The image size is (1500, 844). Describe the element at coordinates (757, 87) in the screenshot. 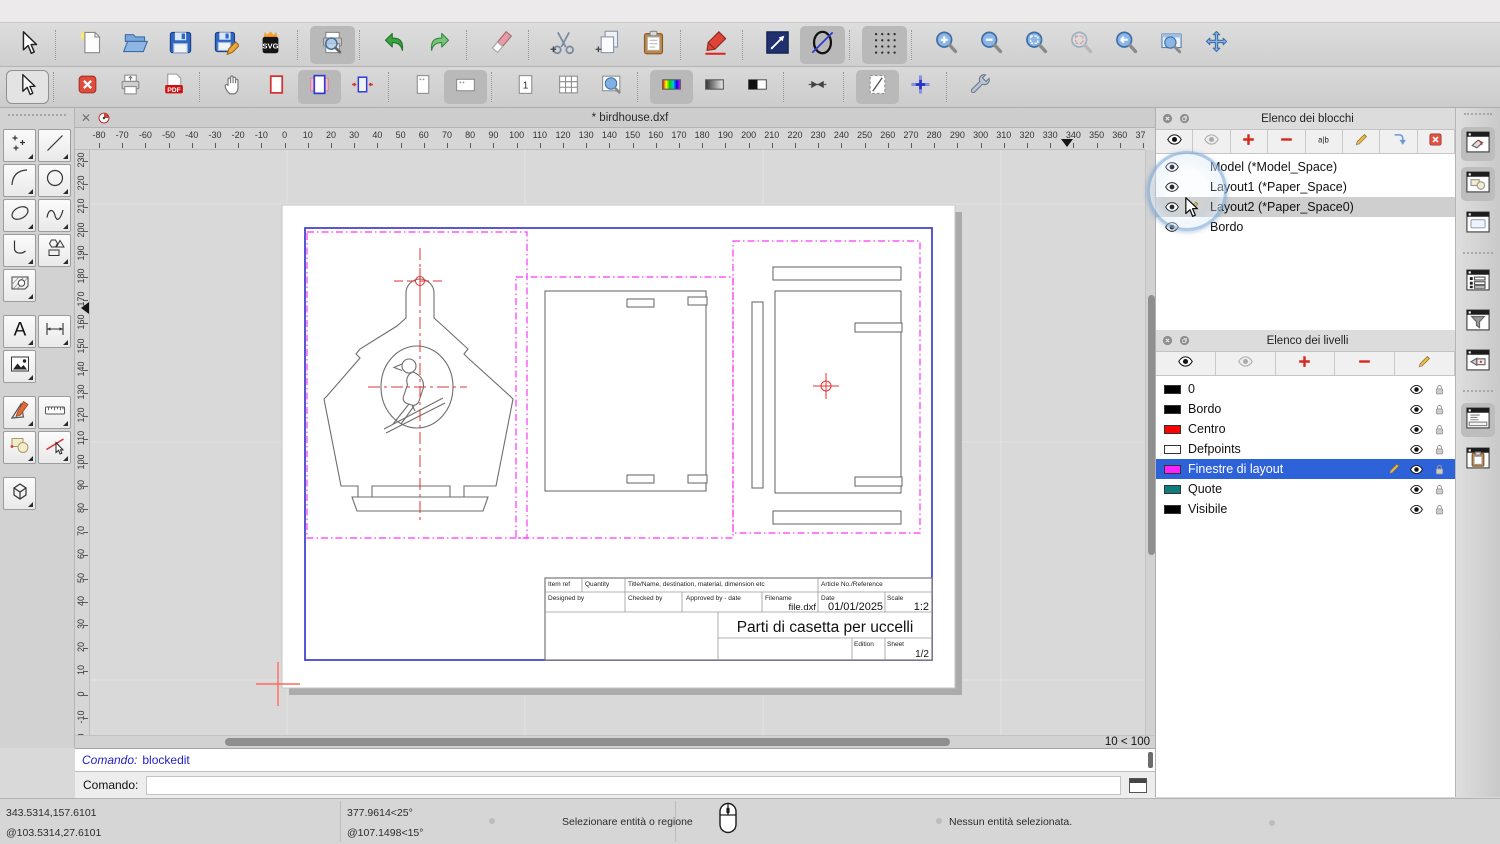

I see `bw-mode-button` at that location.